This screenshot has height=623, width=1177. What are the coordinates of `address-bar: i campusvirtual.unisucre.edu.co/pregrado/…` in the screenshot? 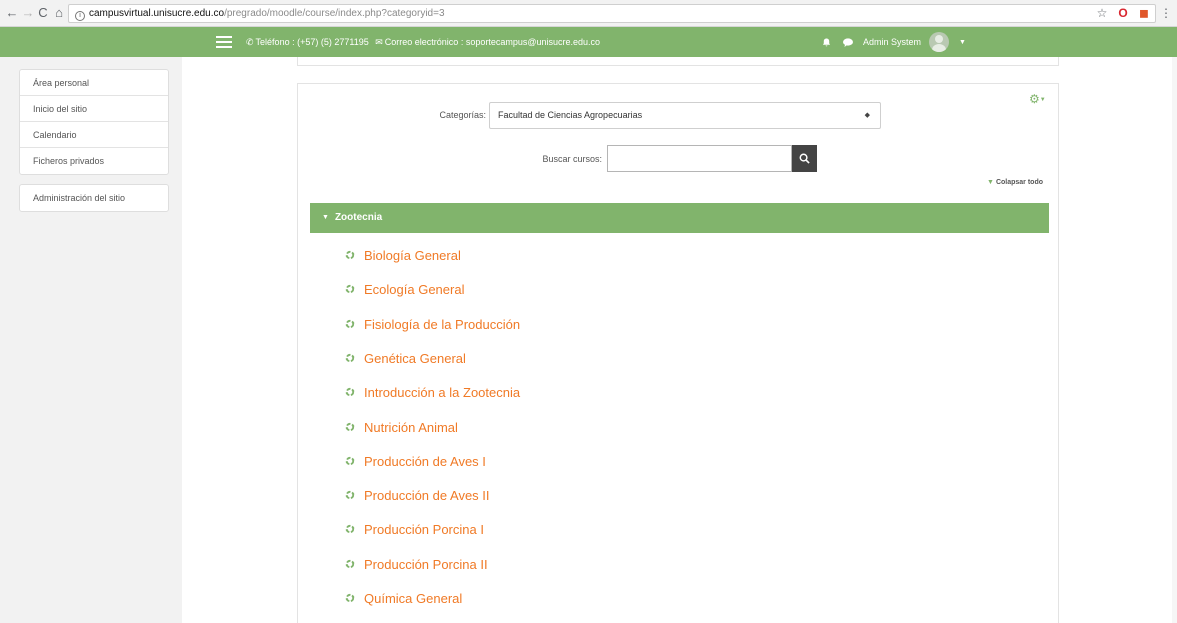 It's located at (612, 13).